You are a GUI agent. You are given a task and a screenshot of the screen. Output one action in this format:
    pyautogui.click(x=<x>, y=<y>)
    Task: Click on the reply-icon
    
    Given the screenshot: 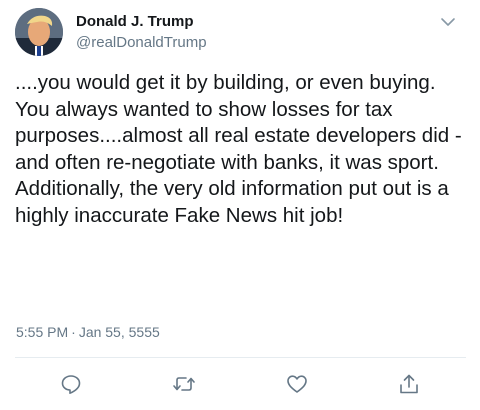 What is the action you would take?
    pyautogui.click(x=71, y=384)
    